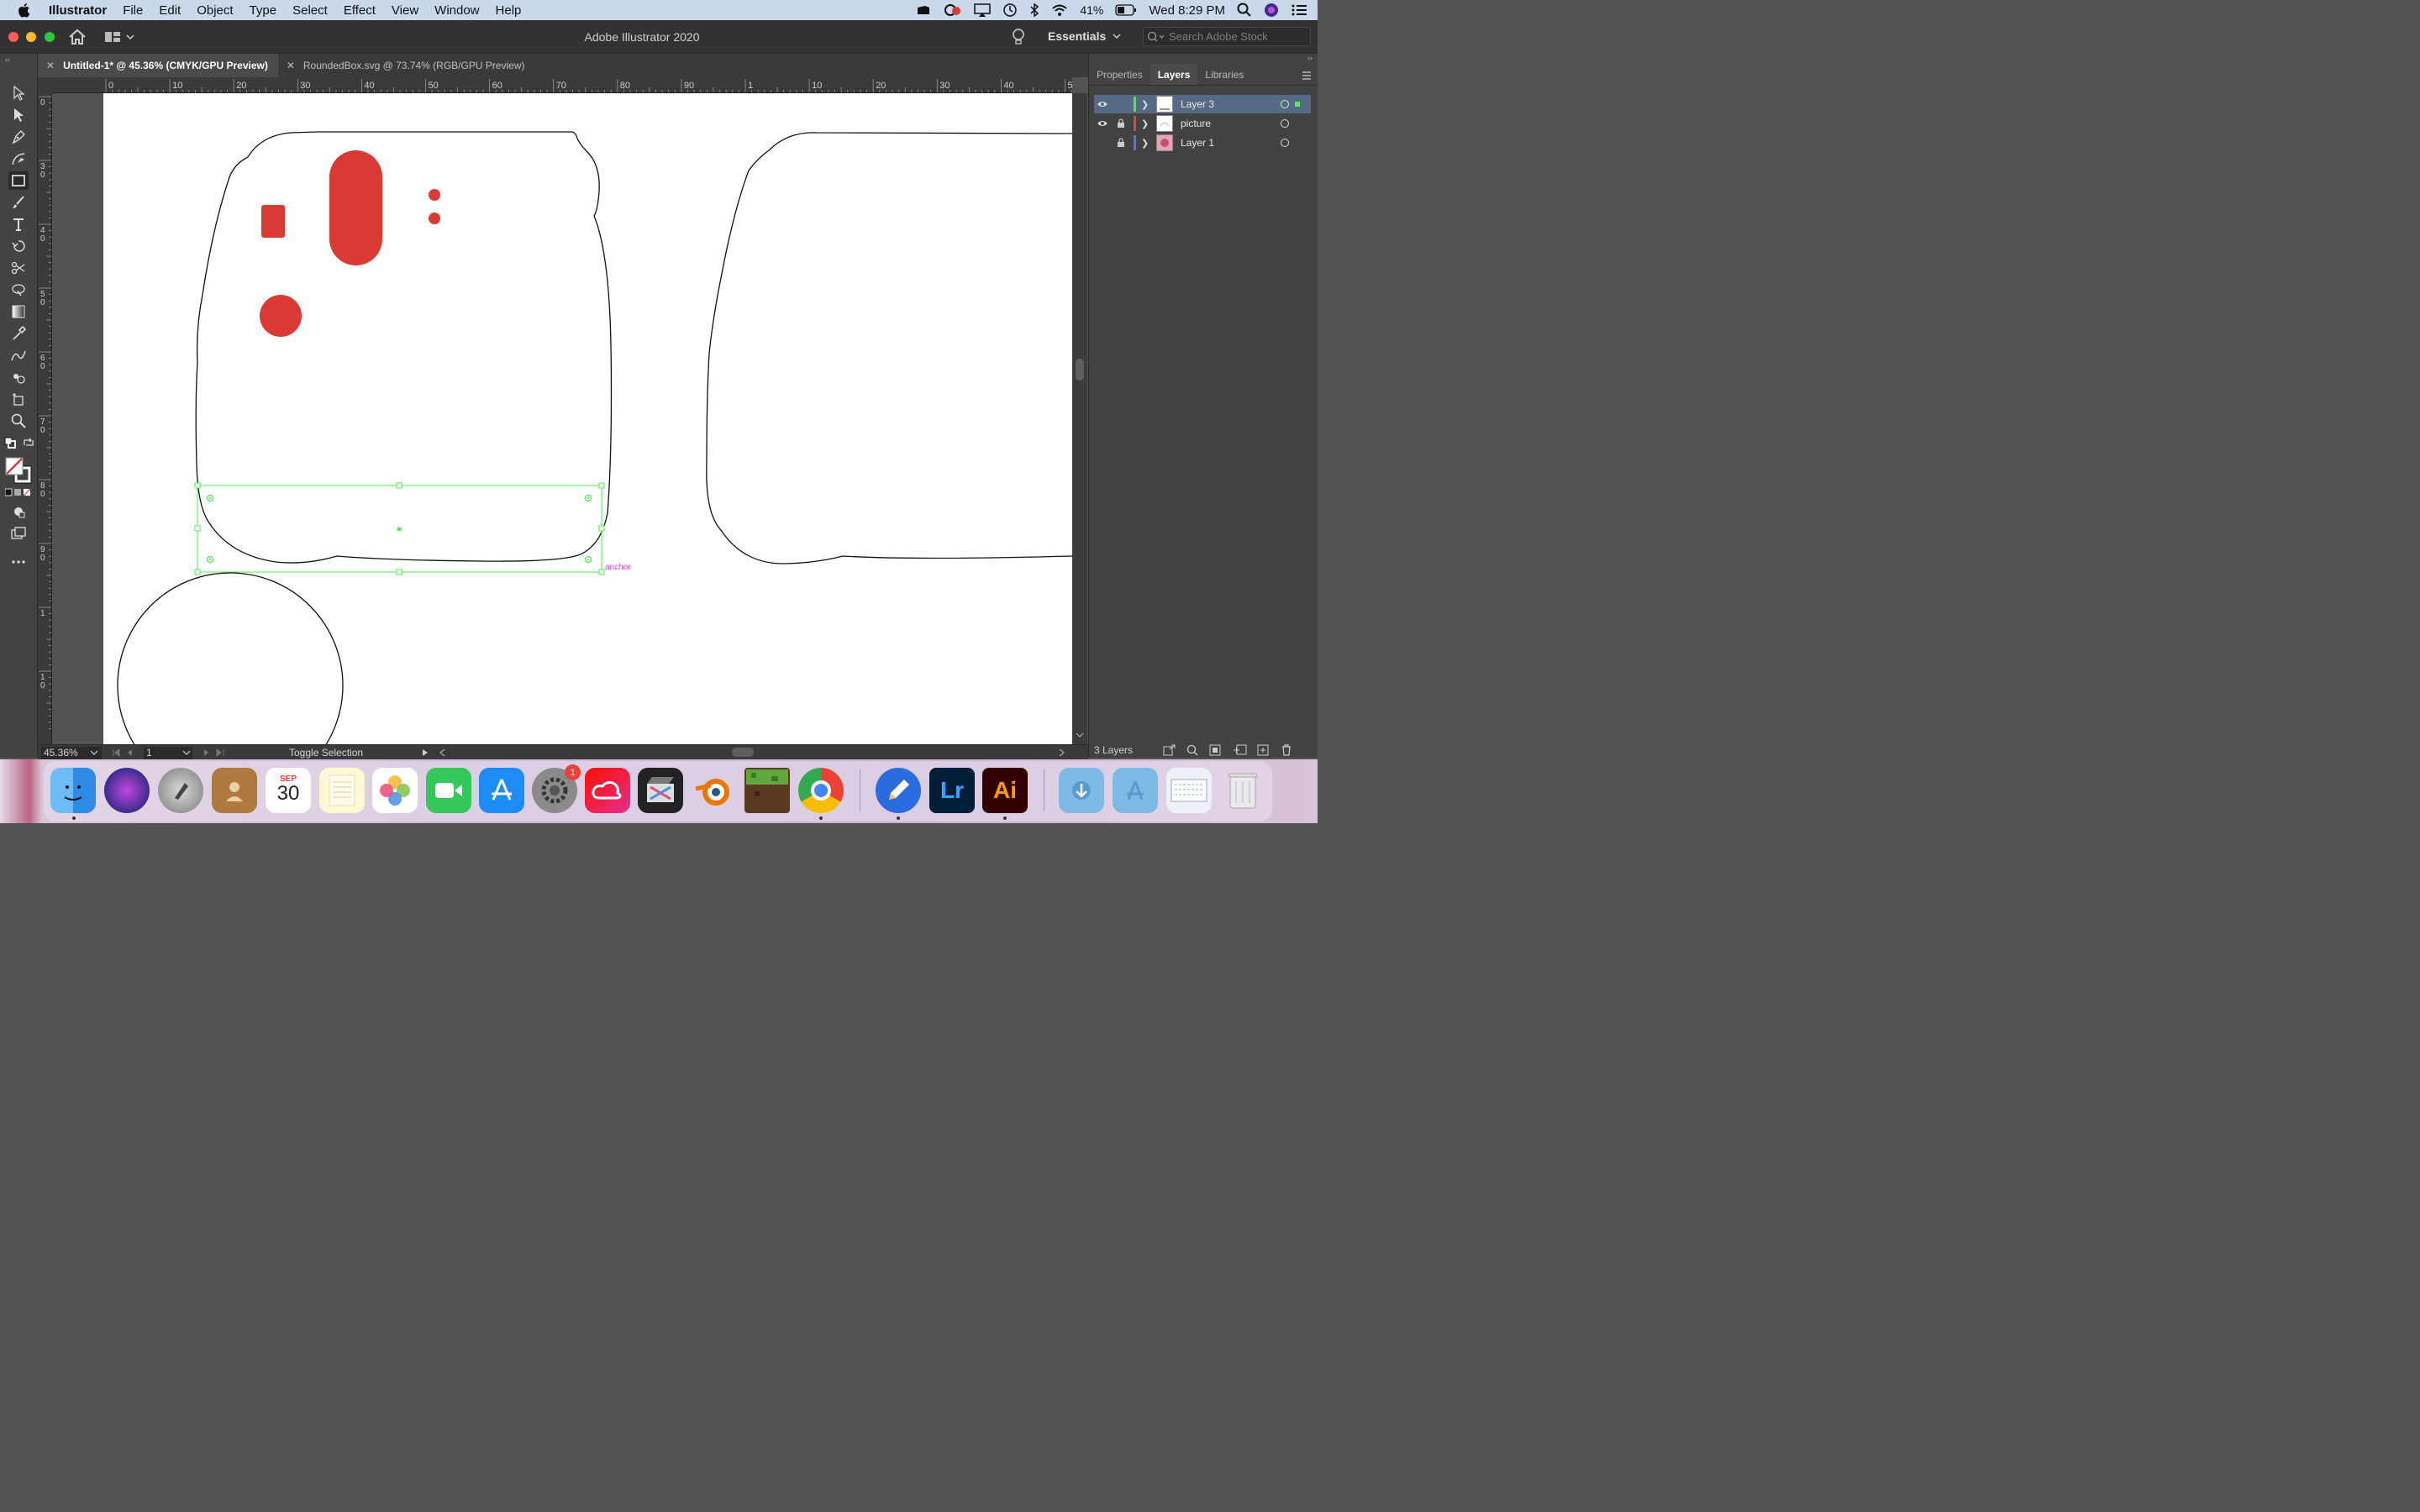 The image size is (2420, 1512). Describe the element at coordinates (187, 753) in the screenshot. I see `artboard-dropdown-icon` at that location.